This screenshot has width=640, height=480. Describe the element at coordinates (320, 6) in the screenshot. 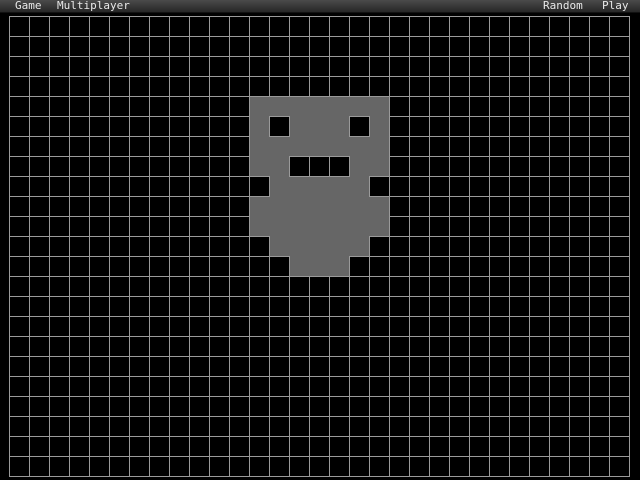

I see `menu-bar: Game Multiplayer Random Play` at that location.